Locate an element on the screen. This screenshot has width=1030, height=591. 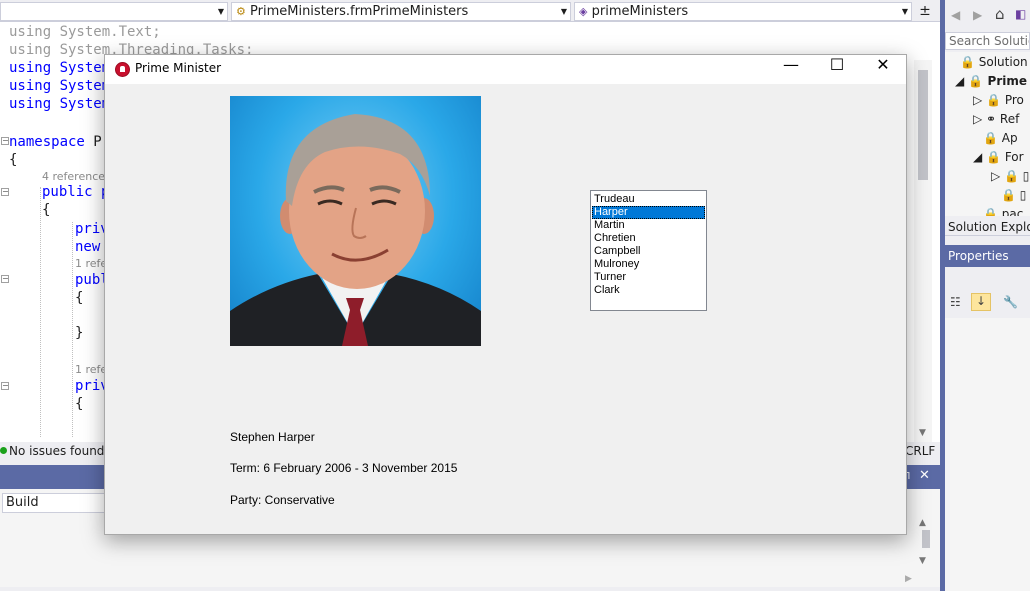
tree-item-app-config: 🔒 Ap is located at coordinates (1000, 138).